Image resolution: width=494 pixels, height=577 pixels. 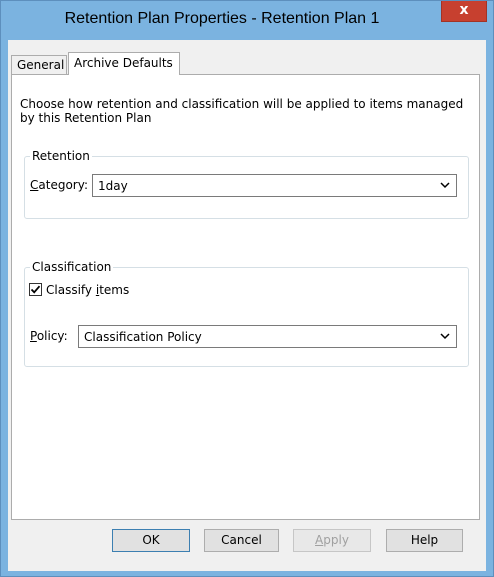 What do you see at coordinates (113, 186) in the screenshot?
I see `category-dropdown-value: 1day` at bounding box center [113, 186].